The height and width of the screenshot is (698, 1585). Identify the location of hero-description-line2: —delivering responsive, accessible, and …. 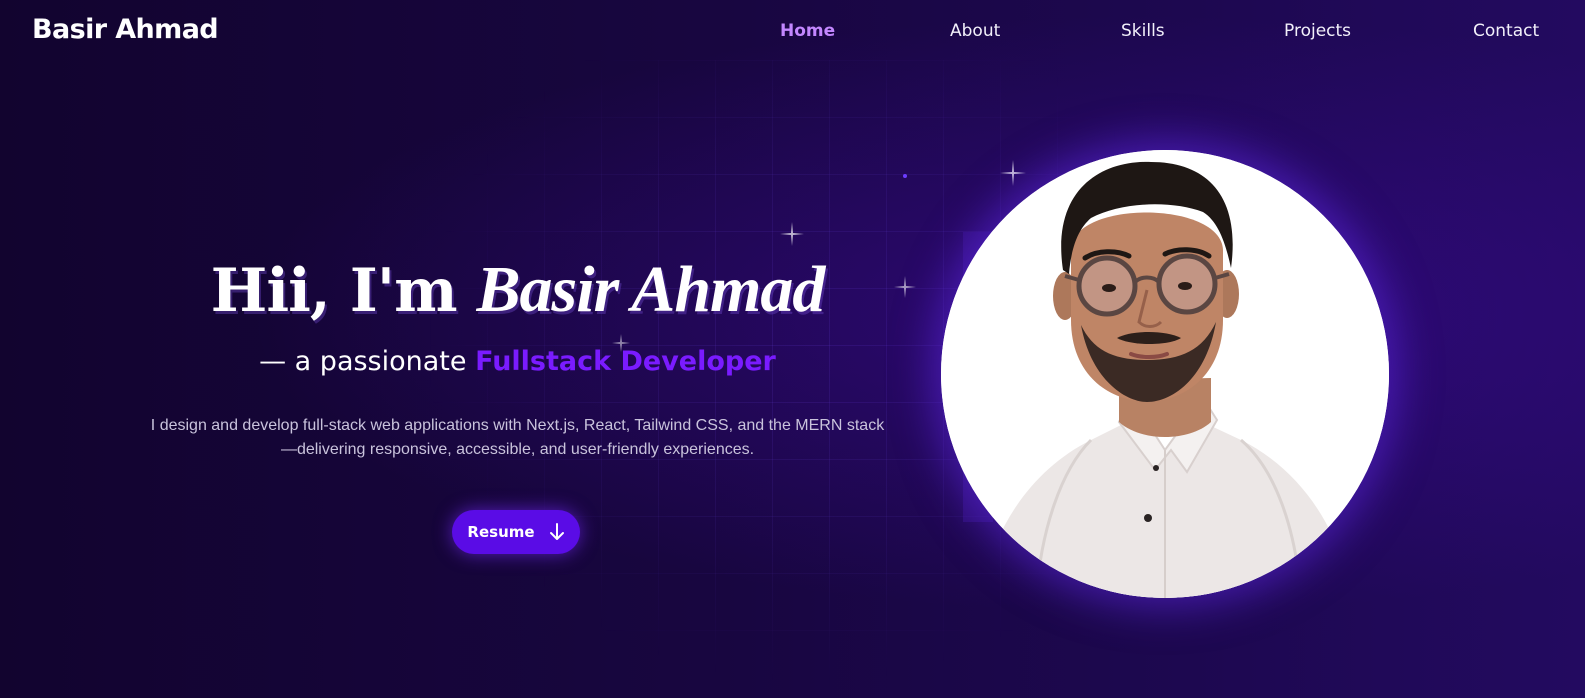
(517, 449).